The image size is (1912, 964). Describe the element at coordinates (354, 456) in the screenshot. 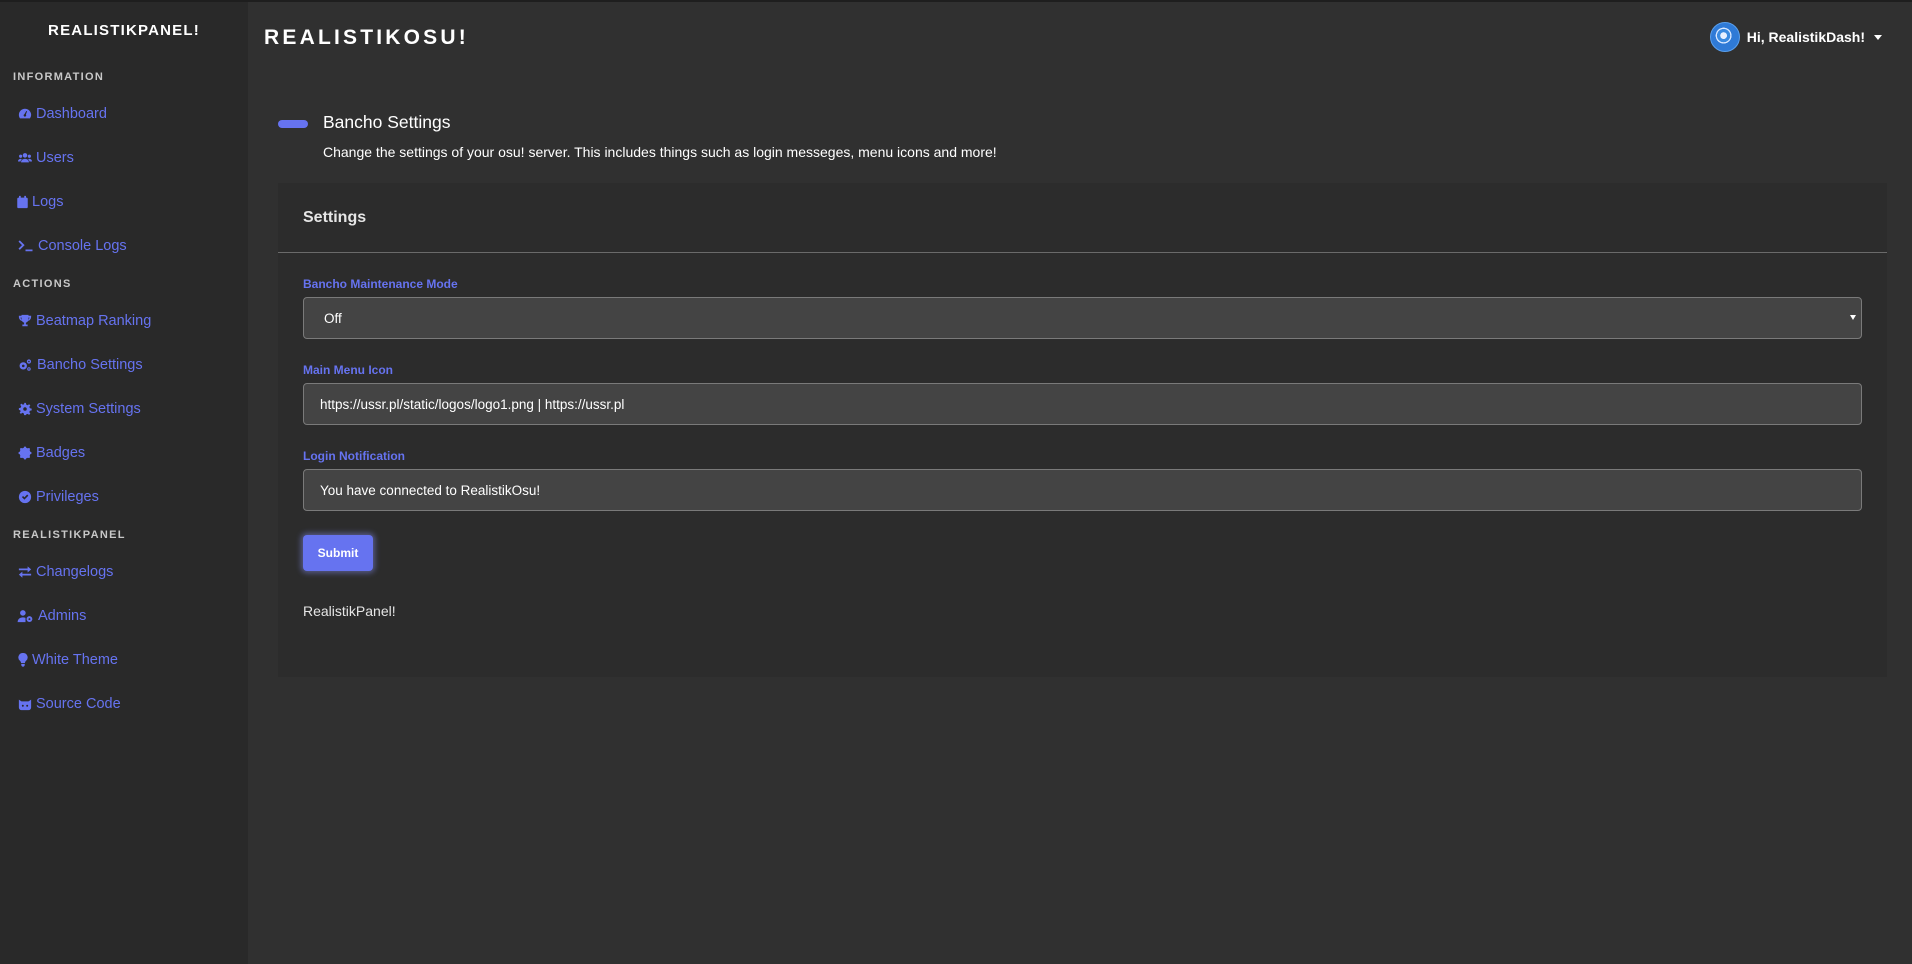

I see `login-notification-label: Login Notification` at that location.